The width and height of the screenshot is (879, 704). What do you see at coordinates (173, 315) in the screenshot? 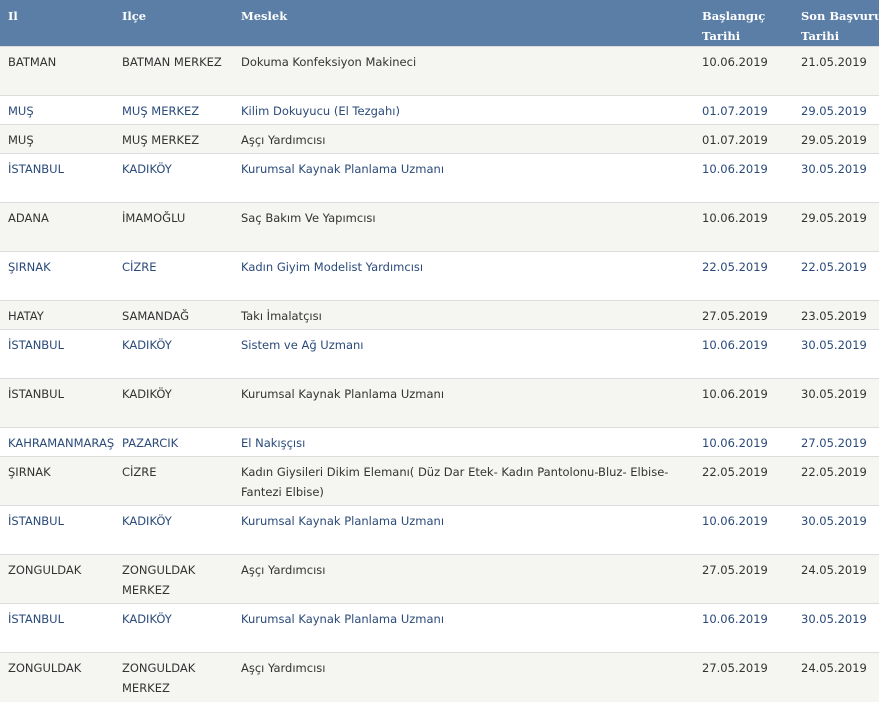
I see `cell-ilce: SAMANDAĞ` at bounding box center [173, 315].